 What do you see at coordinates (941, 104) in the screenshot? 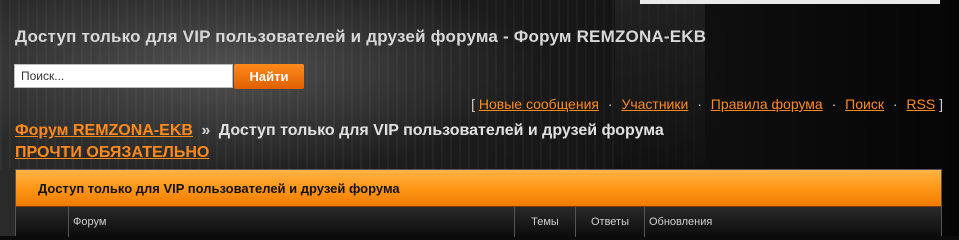
I see `nav-close-bracket: ]` at bounding box center [941, 104].